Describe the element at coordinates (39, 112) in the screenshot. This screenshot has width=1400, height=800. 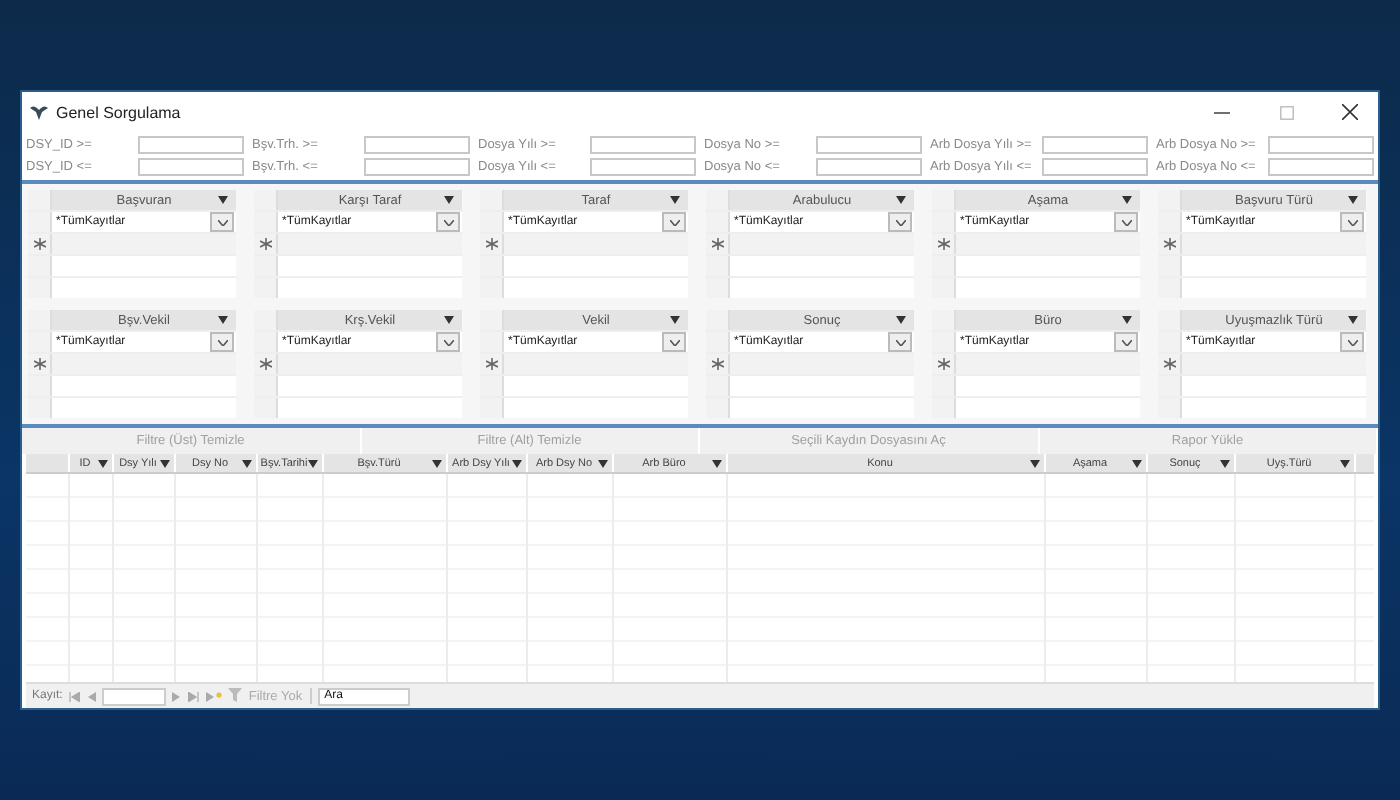
I see `app-logo-icon` at that location.